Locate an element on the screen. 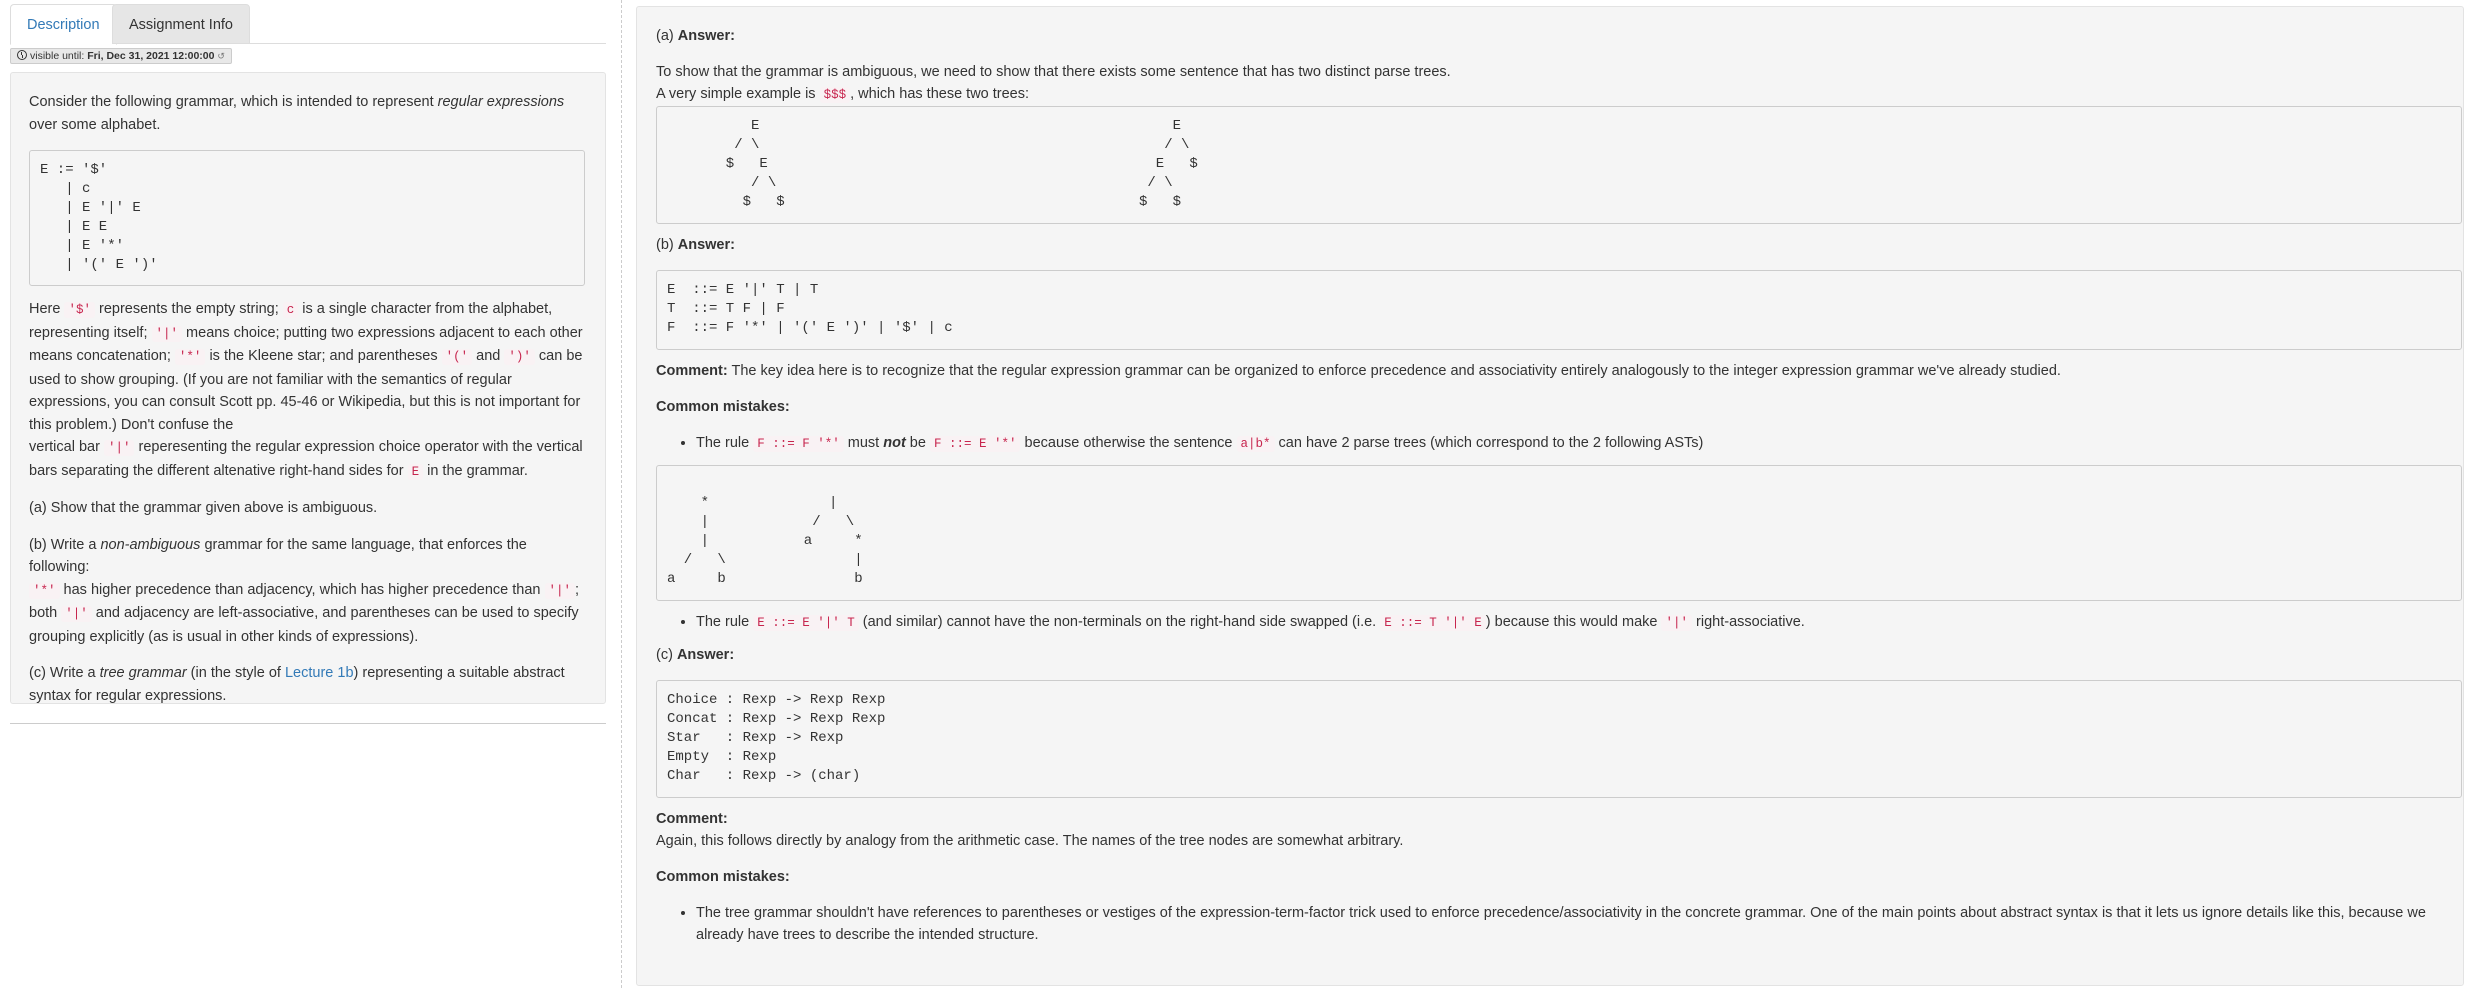 This screenshot has width=2477, height=988. tab-description: Description is located at coordinates (63, 24).